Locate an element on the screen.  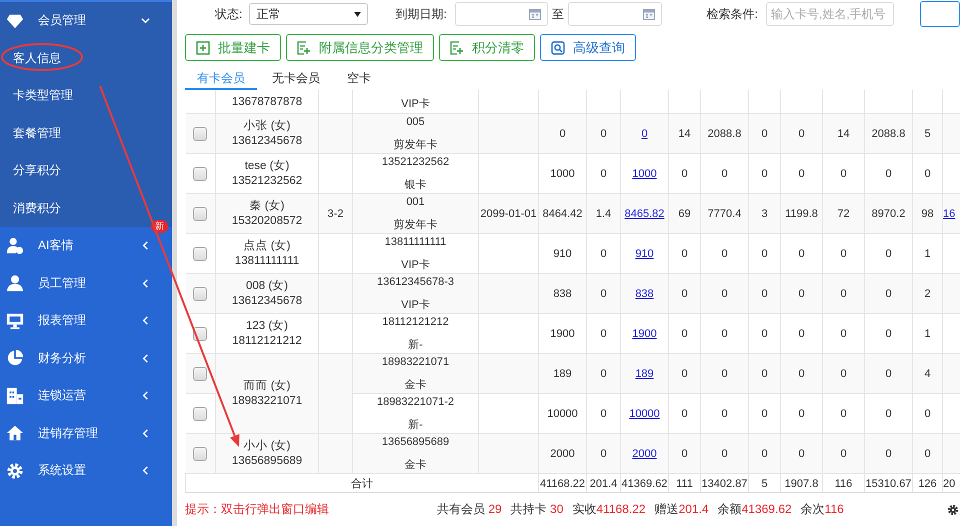
card-type: 剪发年卡 is located at coordinates (416, 145).